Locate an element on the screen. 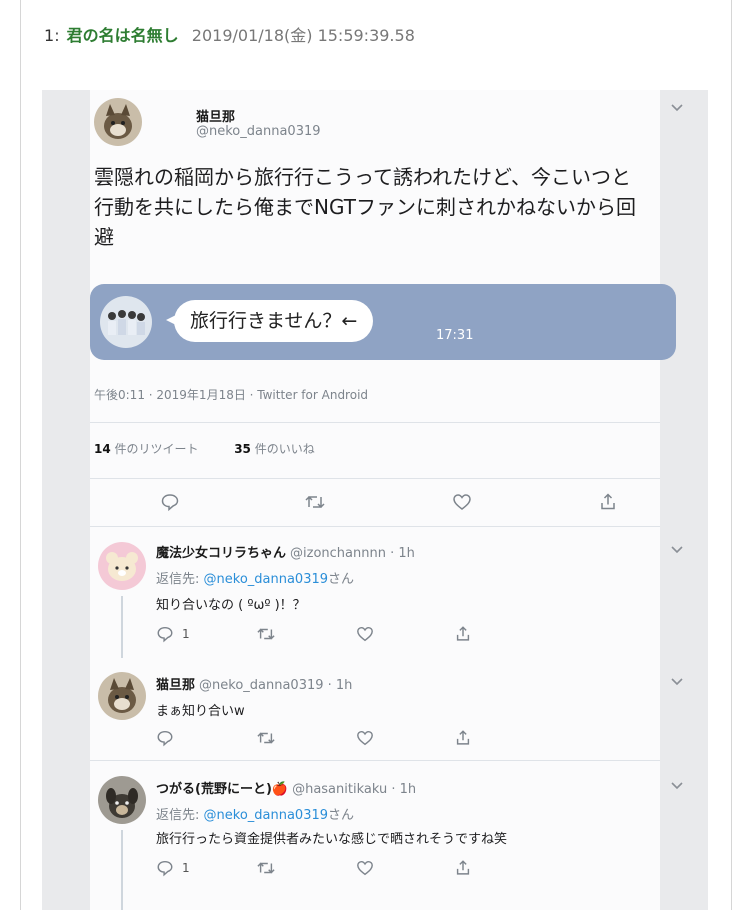  reply-text: 旅行行ったら資金提供者みたいな感じで晒されそうですね笑 is located at coordinates (332, 839).